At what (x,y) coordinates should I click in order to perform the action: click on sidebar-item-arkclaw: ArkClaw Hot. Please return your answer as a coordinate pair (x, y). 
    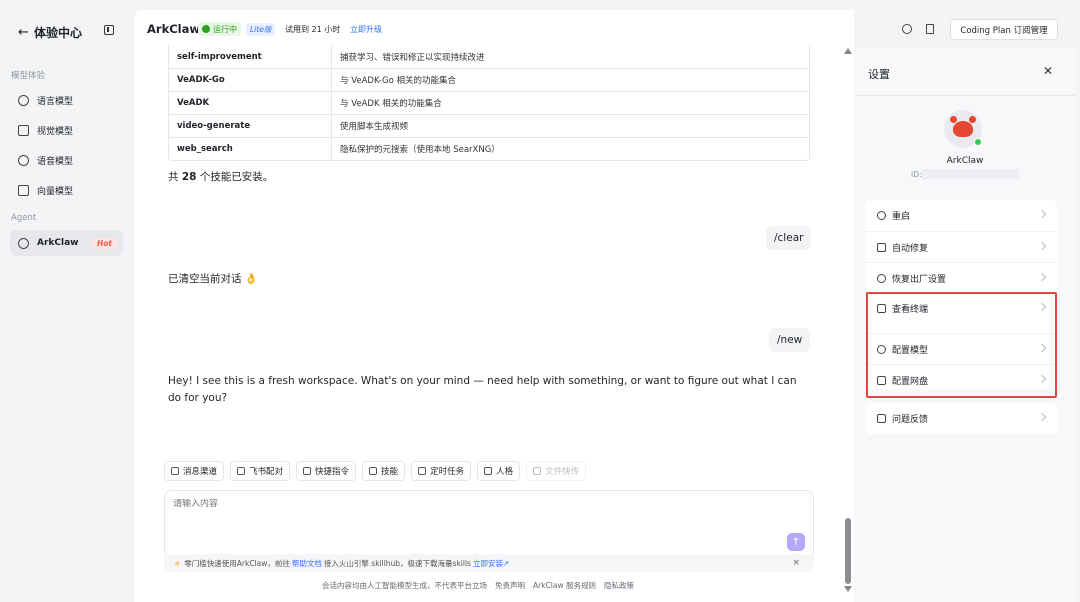
    Looking at the image, I should click on (66, 243).